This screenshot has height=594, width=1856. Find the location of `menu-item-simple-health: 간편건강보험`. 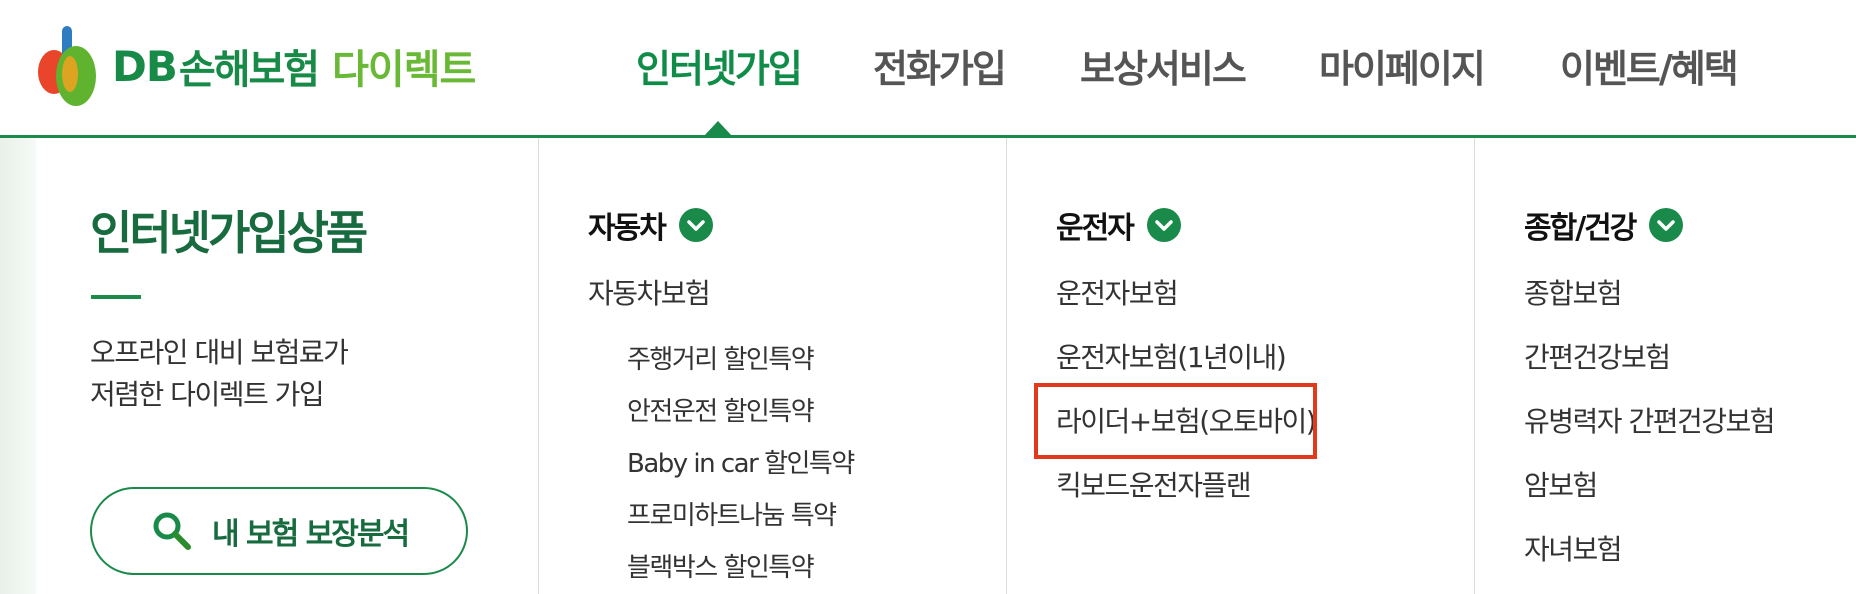

menu-item-simple-health: 간편건강보험 is located at coordinates (1597, 356).